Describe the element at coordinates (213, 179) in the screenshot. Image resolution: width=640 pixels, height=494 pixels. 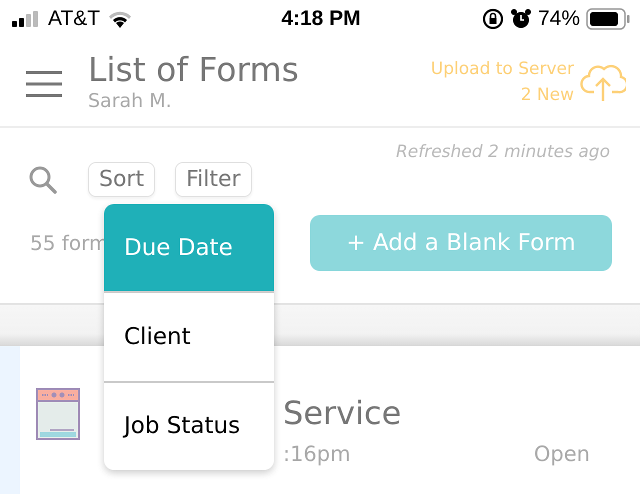
I see `filter-button: Filter` at that location.